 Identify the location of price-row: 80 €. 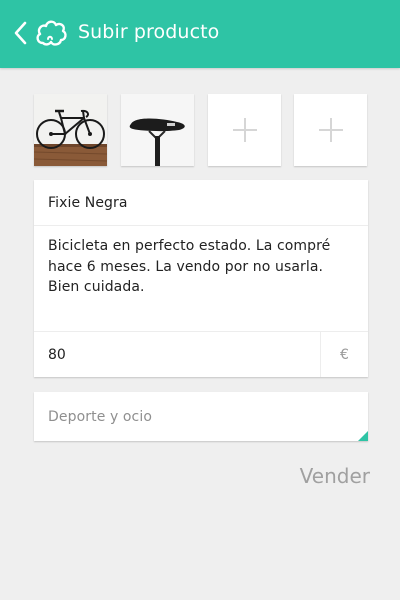
(201, 354).